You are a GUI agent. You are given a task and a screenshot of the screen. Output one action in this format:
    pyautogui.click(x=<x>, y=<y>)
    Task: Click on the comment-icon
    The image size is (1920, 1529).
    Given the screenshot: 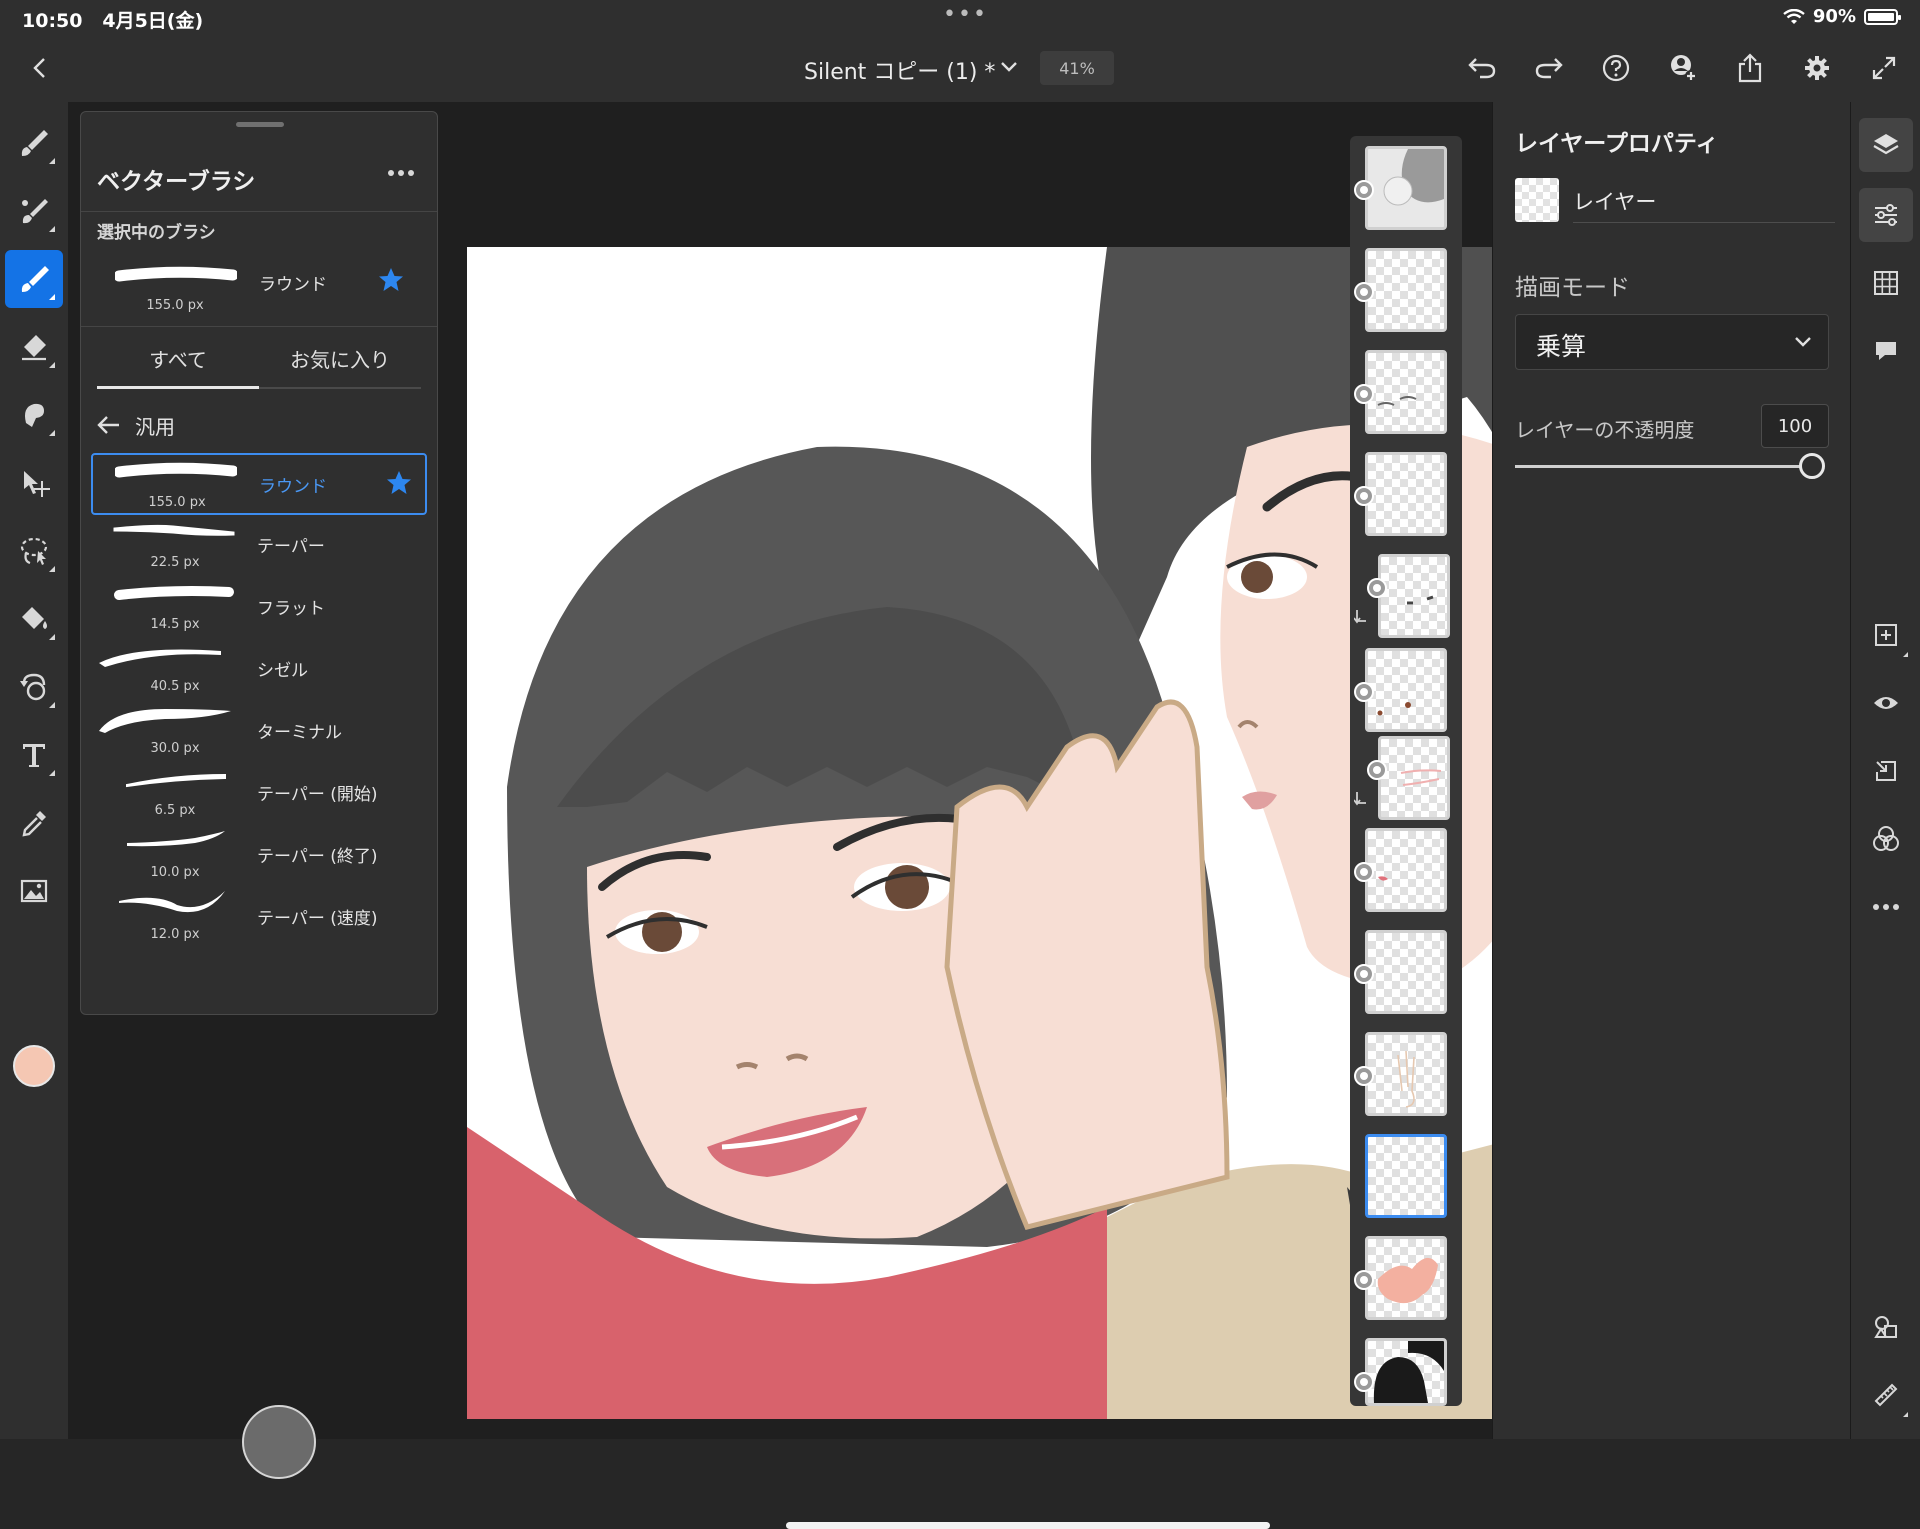 What is the action you would take?
    pyautogui.click(x=1886, y=351)
    